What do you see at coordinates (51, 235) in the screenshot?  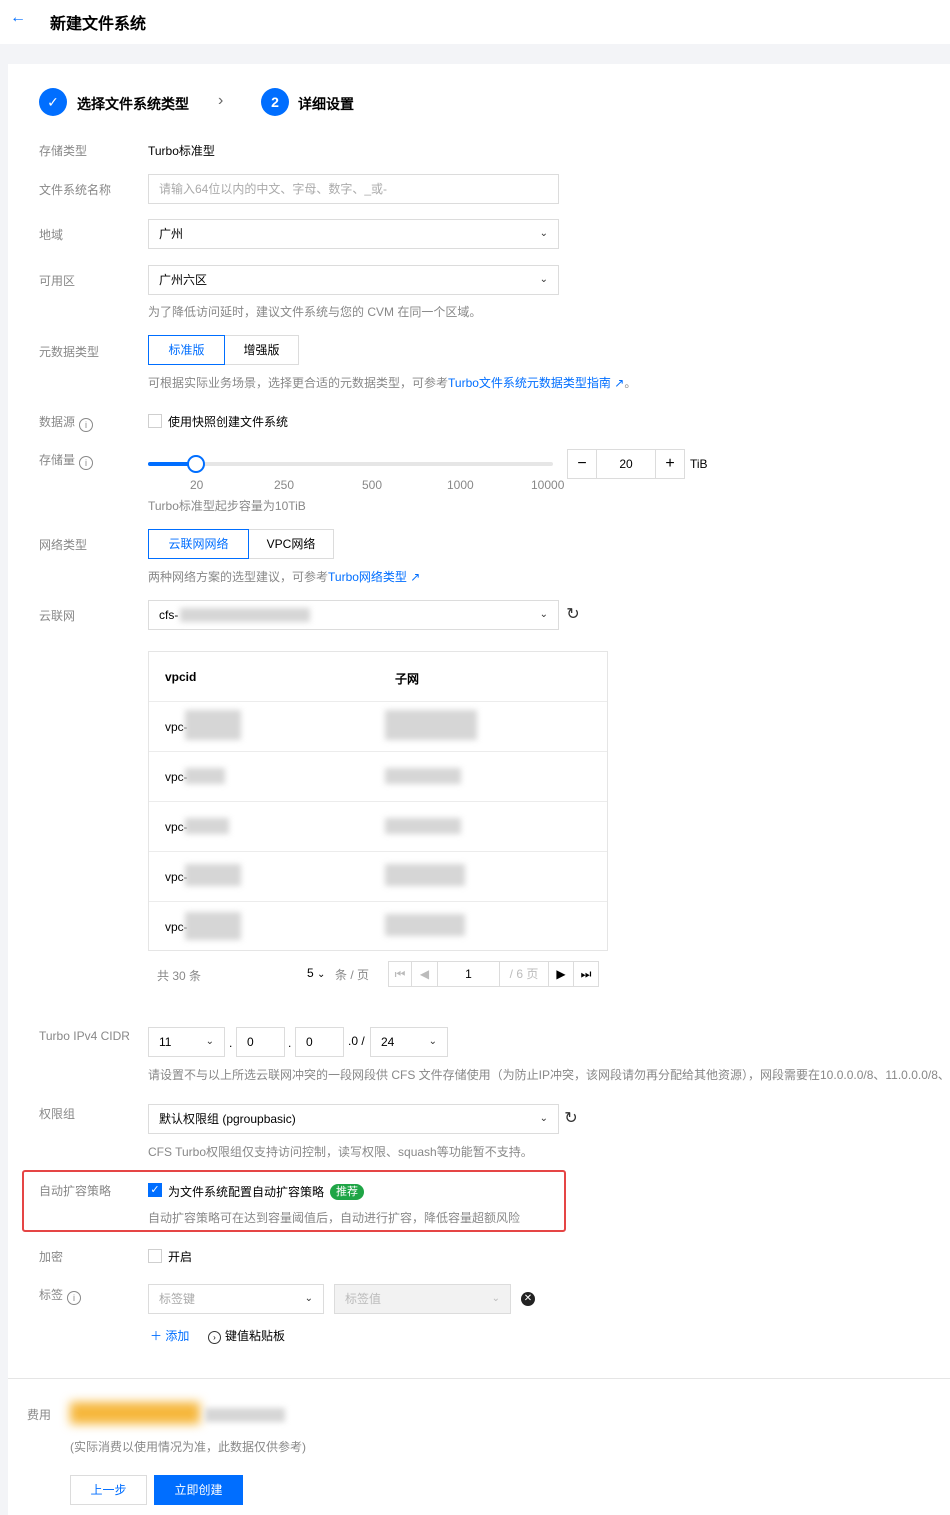 I see `region-label: 地域` at bounding box center [51, 235].